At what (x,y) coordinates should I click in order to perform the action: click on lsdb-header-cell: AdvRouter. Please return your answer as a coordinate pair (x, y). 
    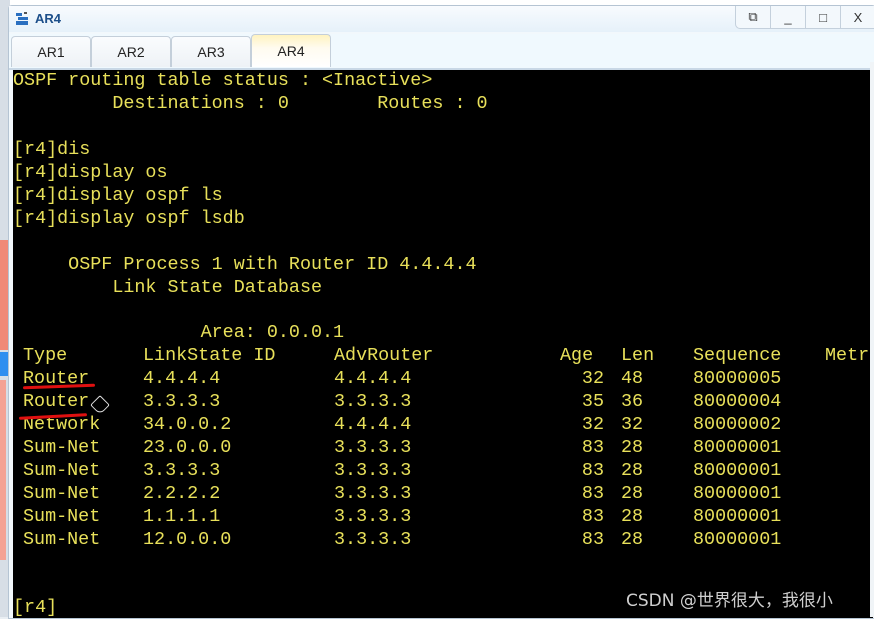
    Looking at the image, I should click on (384, 355).